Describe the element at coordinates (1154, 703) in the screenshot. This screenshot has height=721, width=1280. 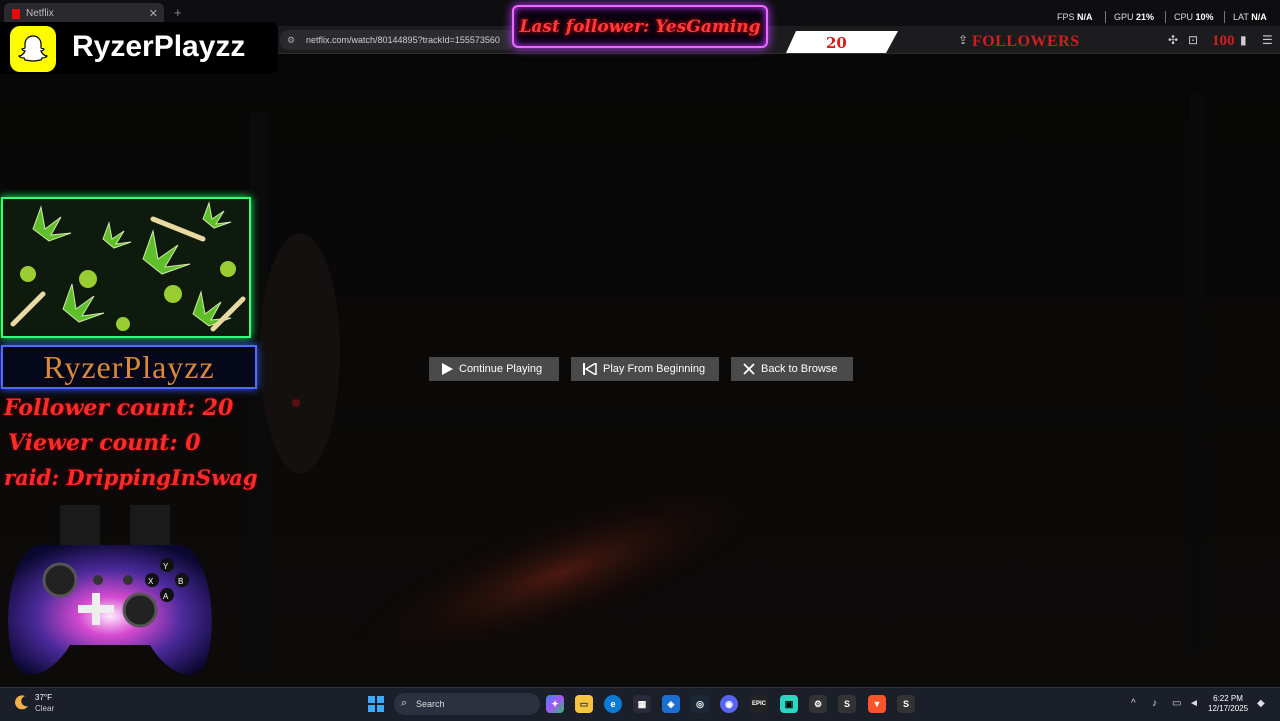
I see `microphone-icon: ♪` at that location.